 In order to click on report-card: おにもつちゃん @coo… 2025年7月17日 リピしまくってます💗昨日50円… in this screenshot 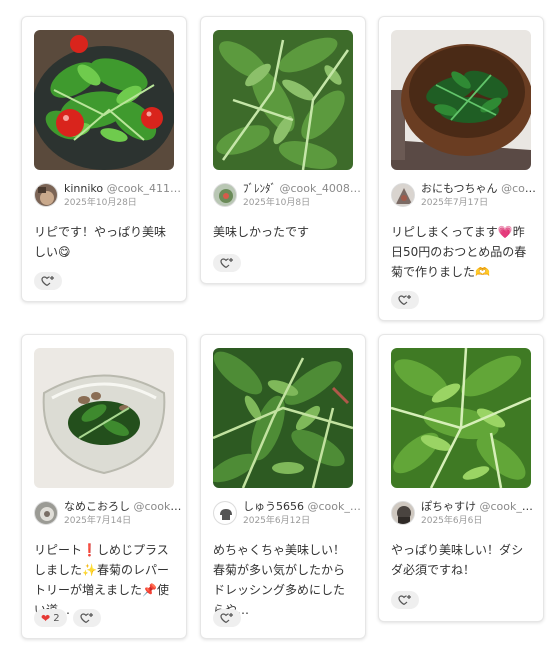, I will do `click(461, 168)`.